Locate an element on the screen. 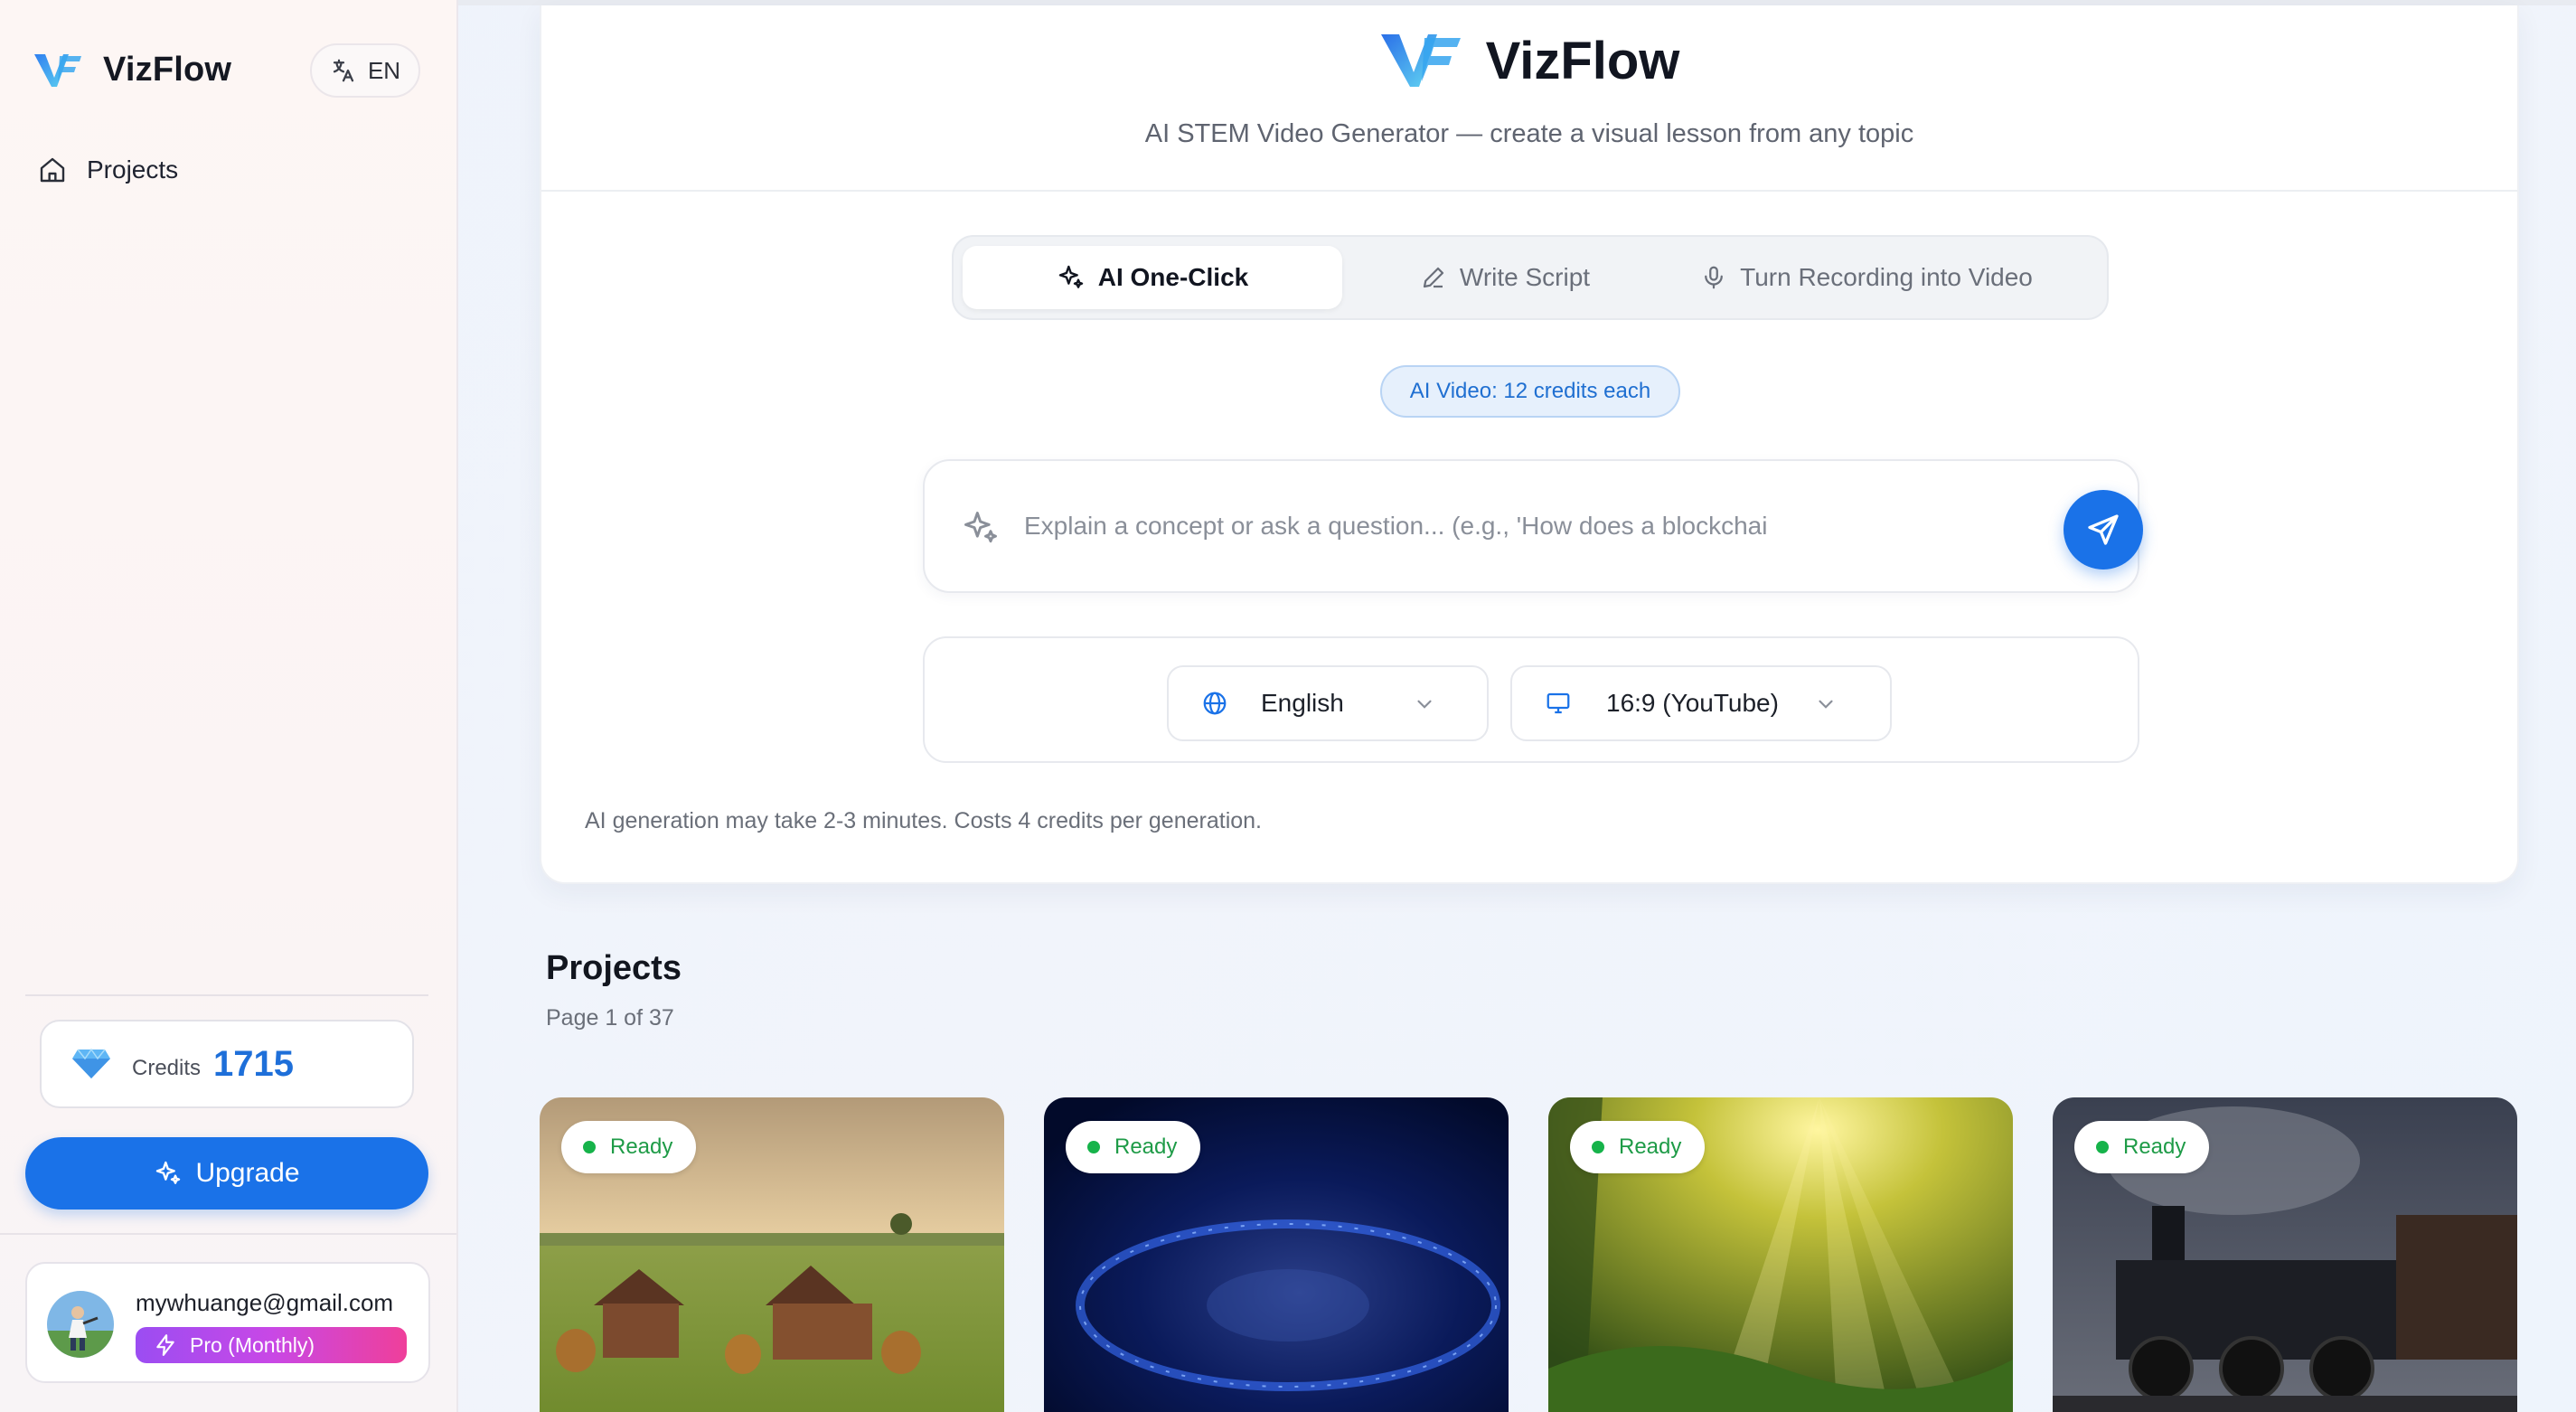  projects-heading: Projects is located at coordinates (614, 968).